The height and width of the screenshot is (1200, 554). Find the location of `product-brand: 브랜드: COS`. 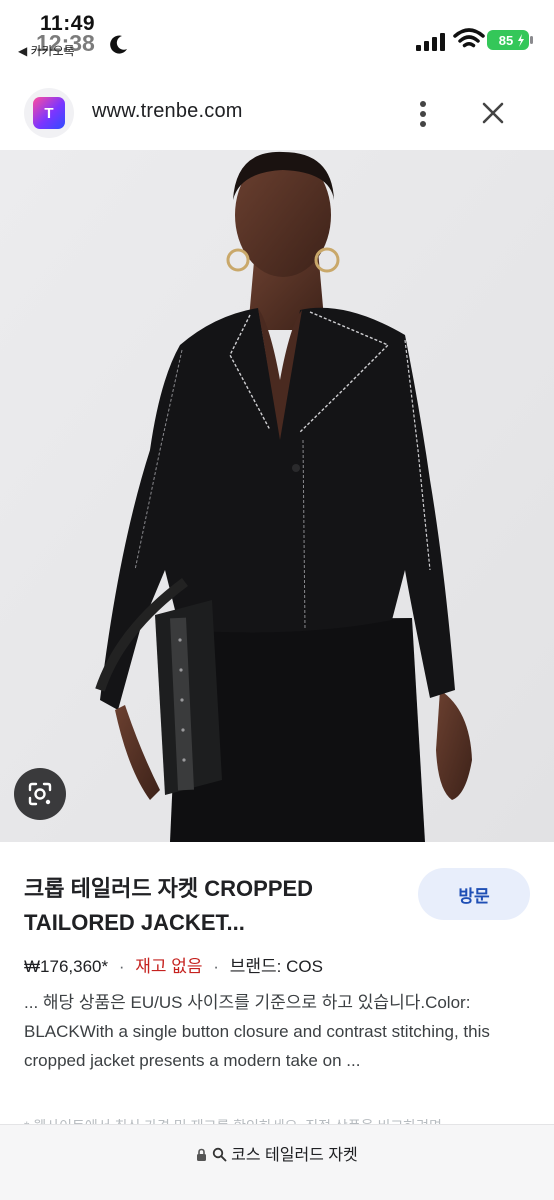

product-brand: 브랜드: COS is located at coordinates (276, 966).